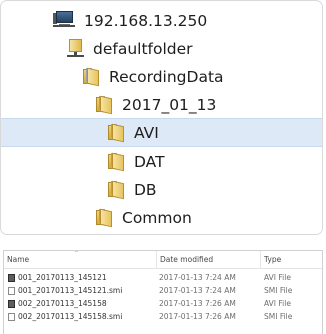 This screenshot has height=334, width=326. Describe the element at coordinates (161, 189) in the screenshot. I see `tree-node-db: DB` at that location.